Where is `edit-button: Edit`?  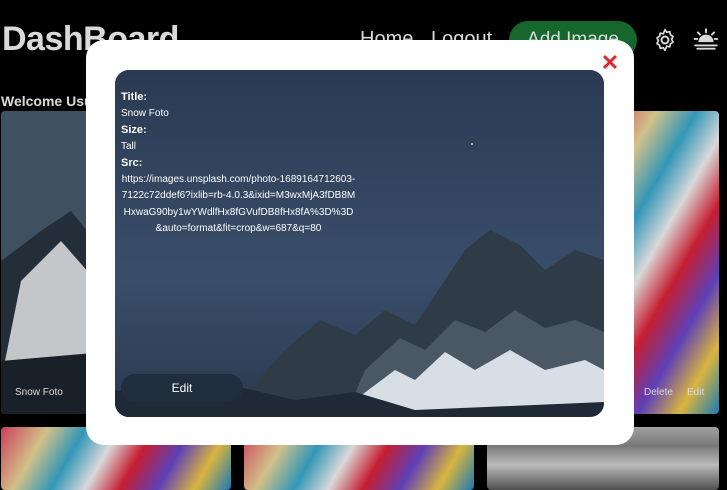 edit-button: Edit is located at coordinates (182, 388).